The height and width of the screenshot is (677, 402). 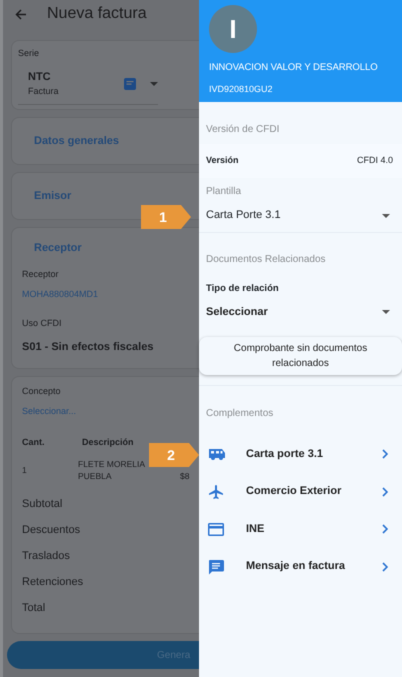 What do you see at coordinates (374, 161) in the screenshot?
I see `version-value: CFDI 4.0` at bounding box center [374, 161].